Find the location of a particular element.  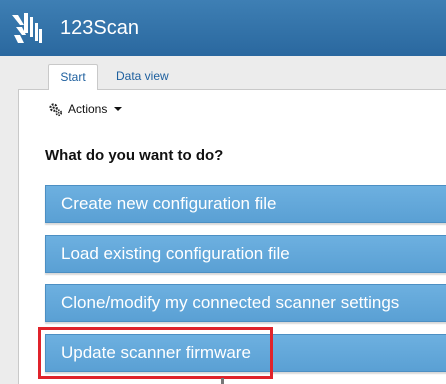

actions-label: Actions is located at coordinates (88, 109).